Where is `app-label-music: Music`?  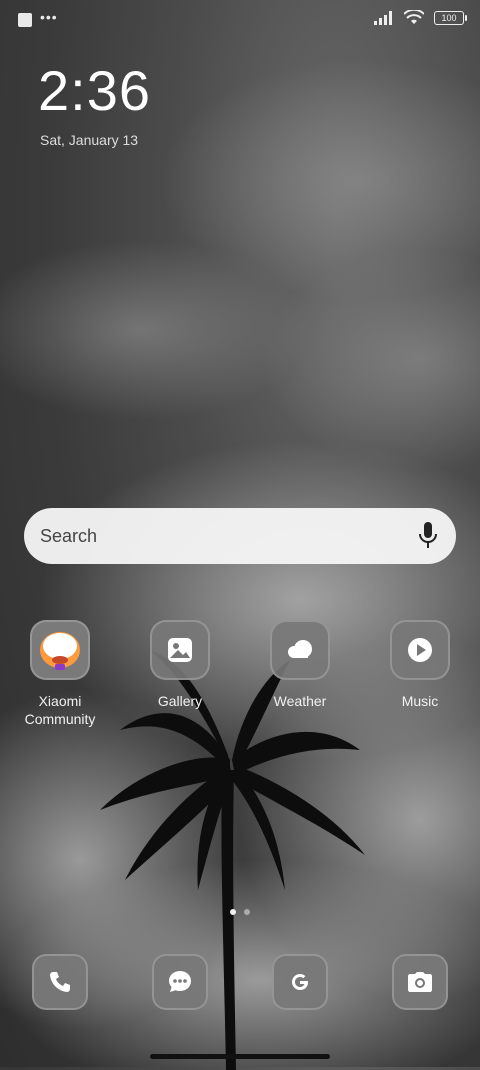
app-label-music: Music is located at coordinates (420, 701).